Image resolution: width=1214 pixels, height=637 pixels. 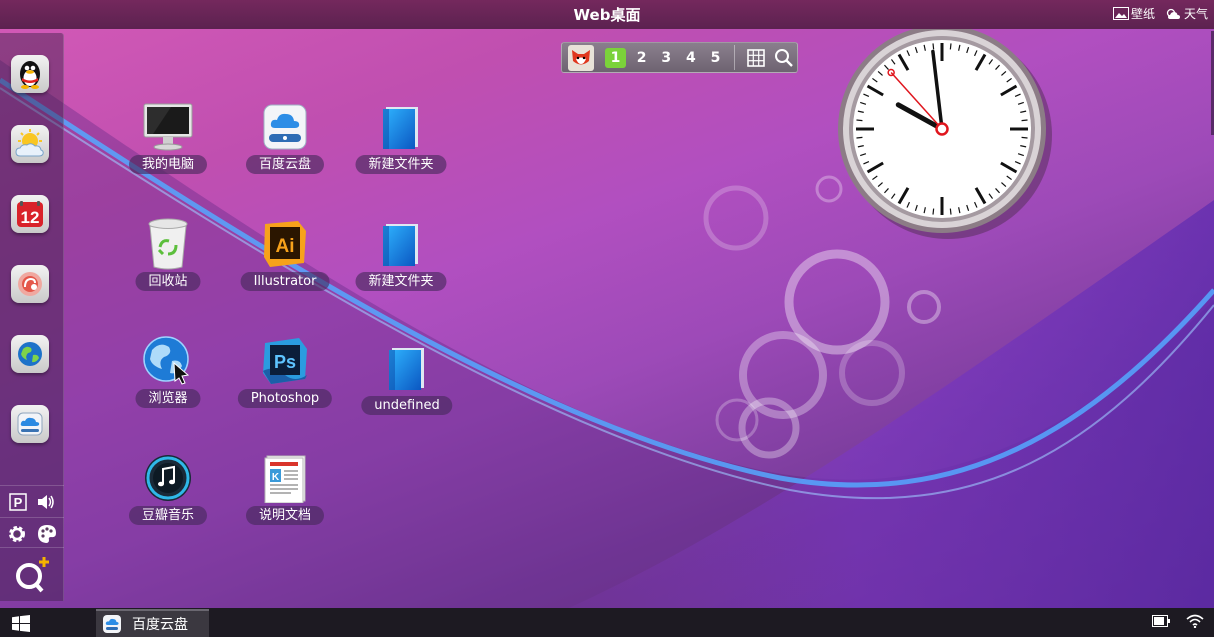 I want to click on desktop-icon-label: 说明文档, so click(x=285, y=515).